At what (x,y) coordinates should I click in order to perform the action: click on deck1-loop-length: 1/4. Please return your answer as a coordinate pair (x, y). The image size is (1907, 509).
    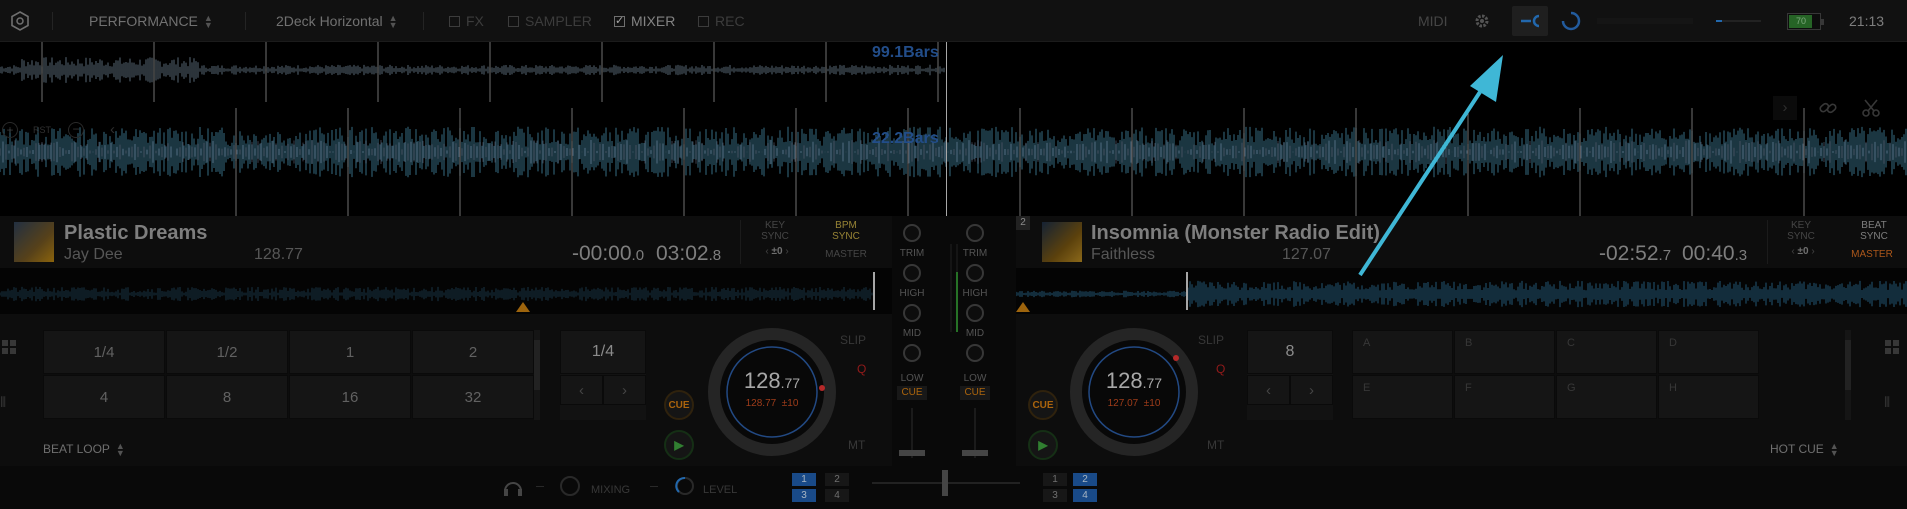
    Looking at the image, I should click on (603, 352).